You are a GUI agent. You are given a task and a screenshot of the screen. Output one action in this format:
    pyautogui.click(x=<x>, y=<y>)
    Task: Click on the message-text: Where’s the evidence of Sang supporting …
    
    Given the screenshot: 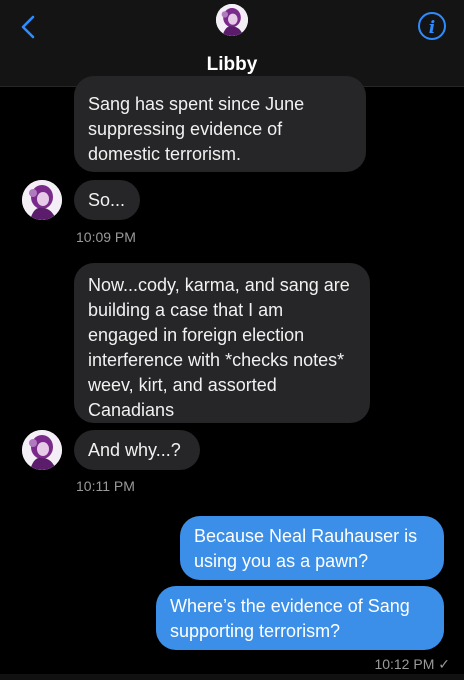 What is the action you would take?
    pyautogui.click(x=290, y=618)
    